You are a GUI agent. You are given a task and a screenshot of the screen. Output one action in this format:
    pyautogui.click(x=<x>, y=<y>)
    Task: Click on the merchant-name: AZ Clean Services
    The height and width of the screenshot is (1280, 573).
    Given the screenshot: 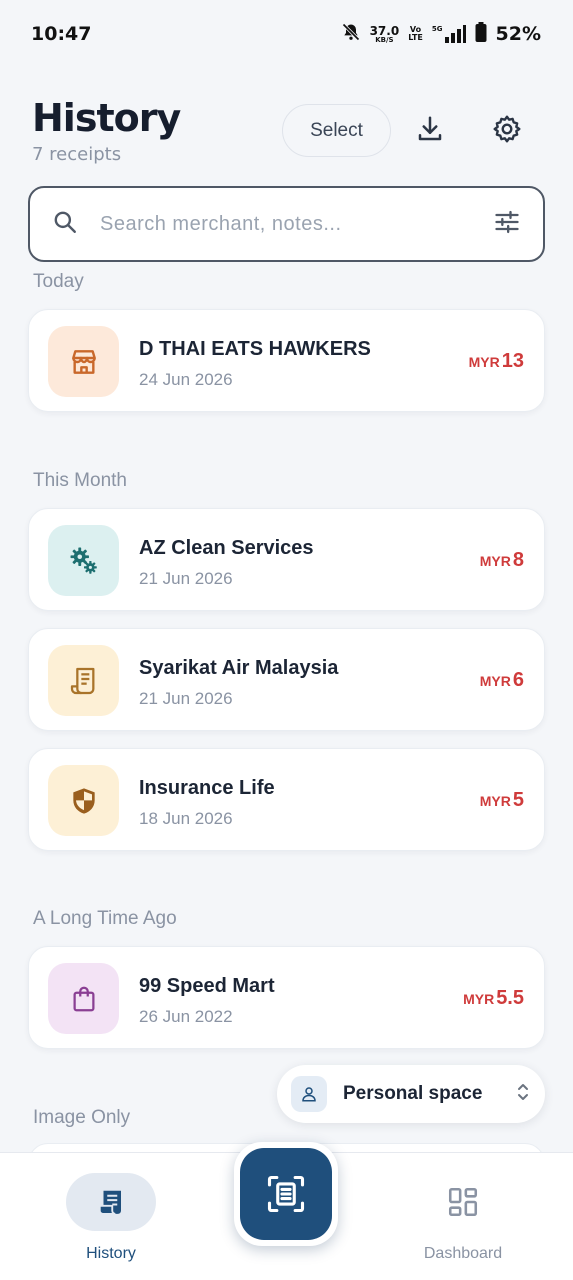 What is the action you would take?
    pyautogui.click(x=226, y=548)
    